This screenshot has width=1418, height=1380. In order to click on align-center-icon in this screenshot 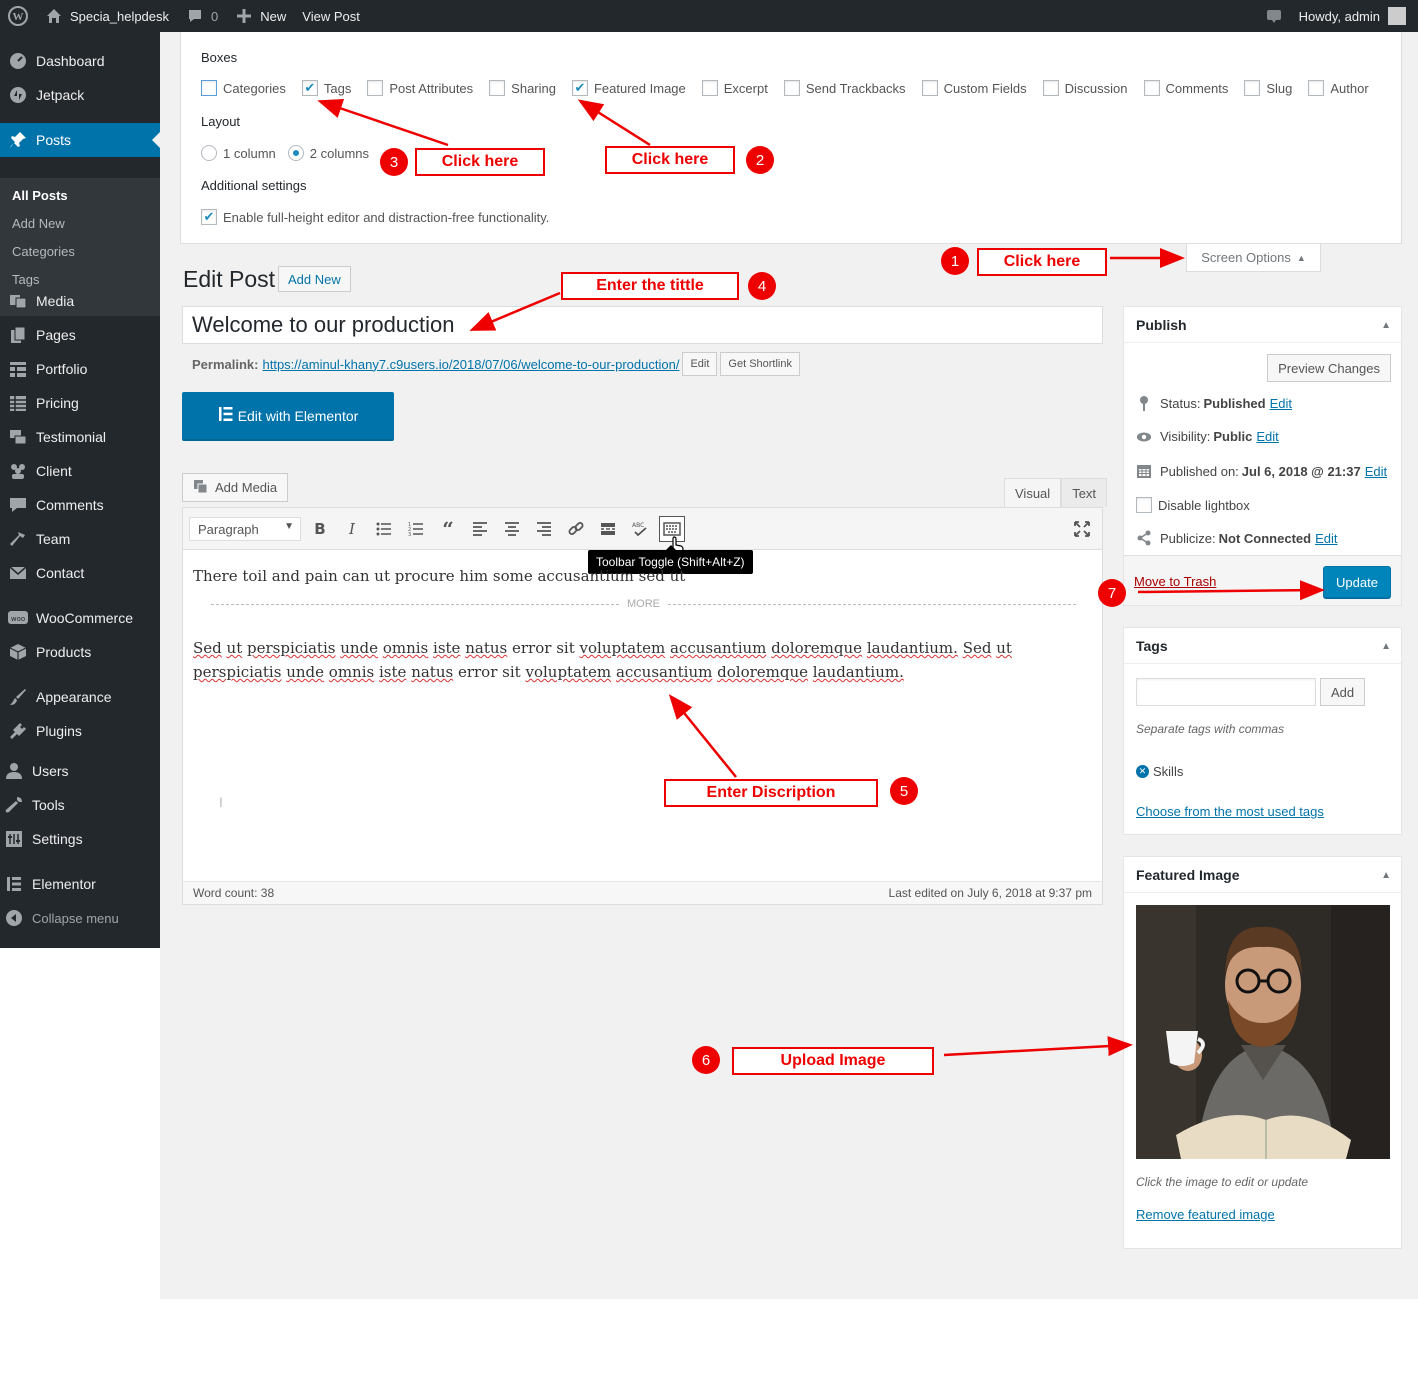, I will do `click(512, 529)`.